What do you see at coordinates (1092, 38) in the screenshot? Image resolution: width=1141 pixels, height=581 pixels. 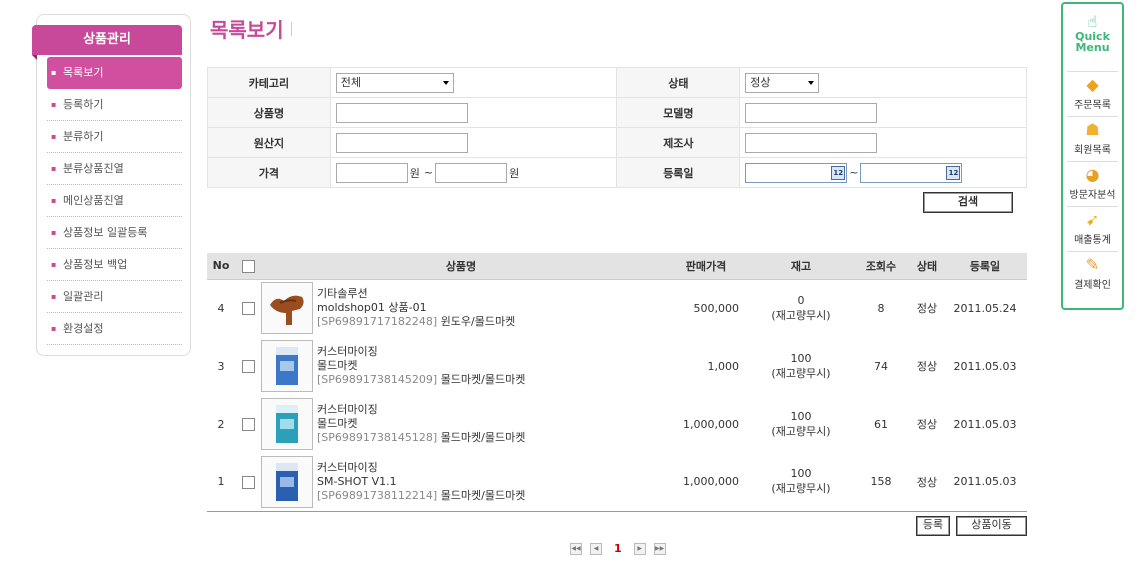 I see `quick-menu-header: ☝ Quick Menu` at bounding box center [1092, 38].